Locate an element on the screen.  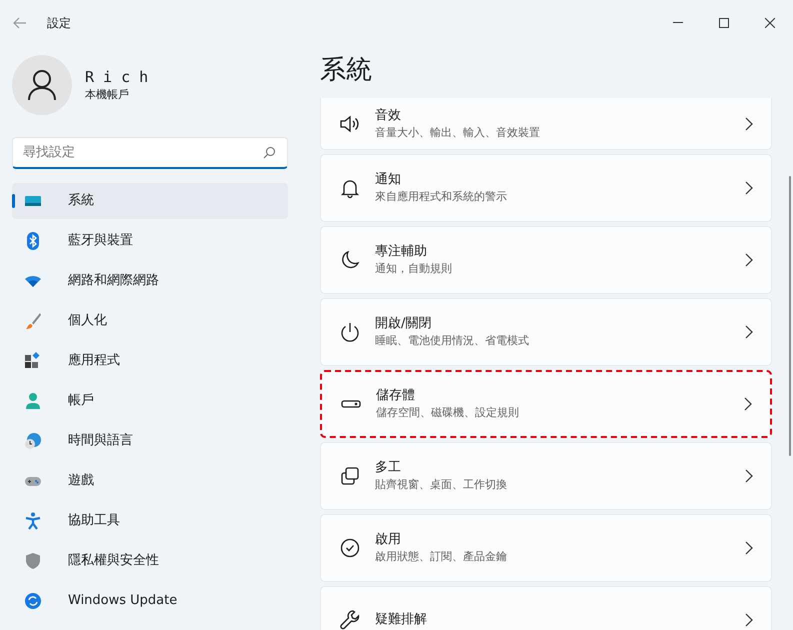
search-field: 尋找設定 is located at coordinates (150, 153).